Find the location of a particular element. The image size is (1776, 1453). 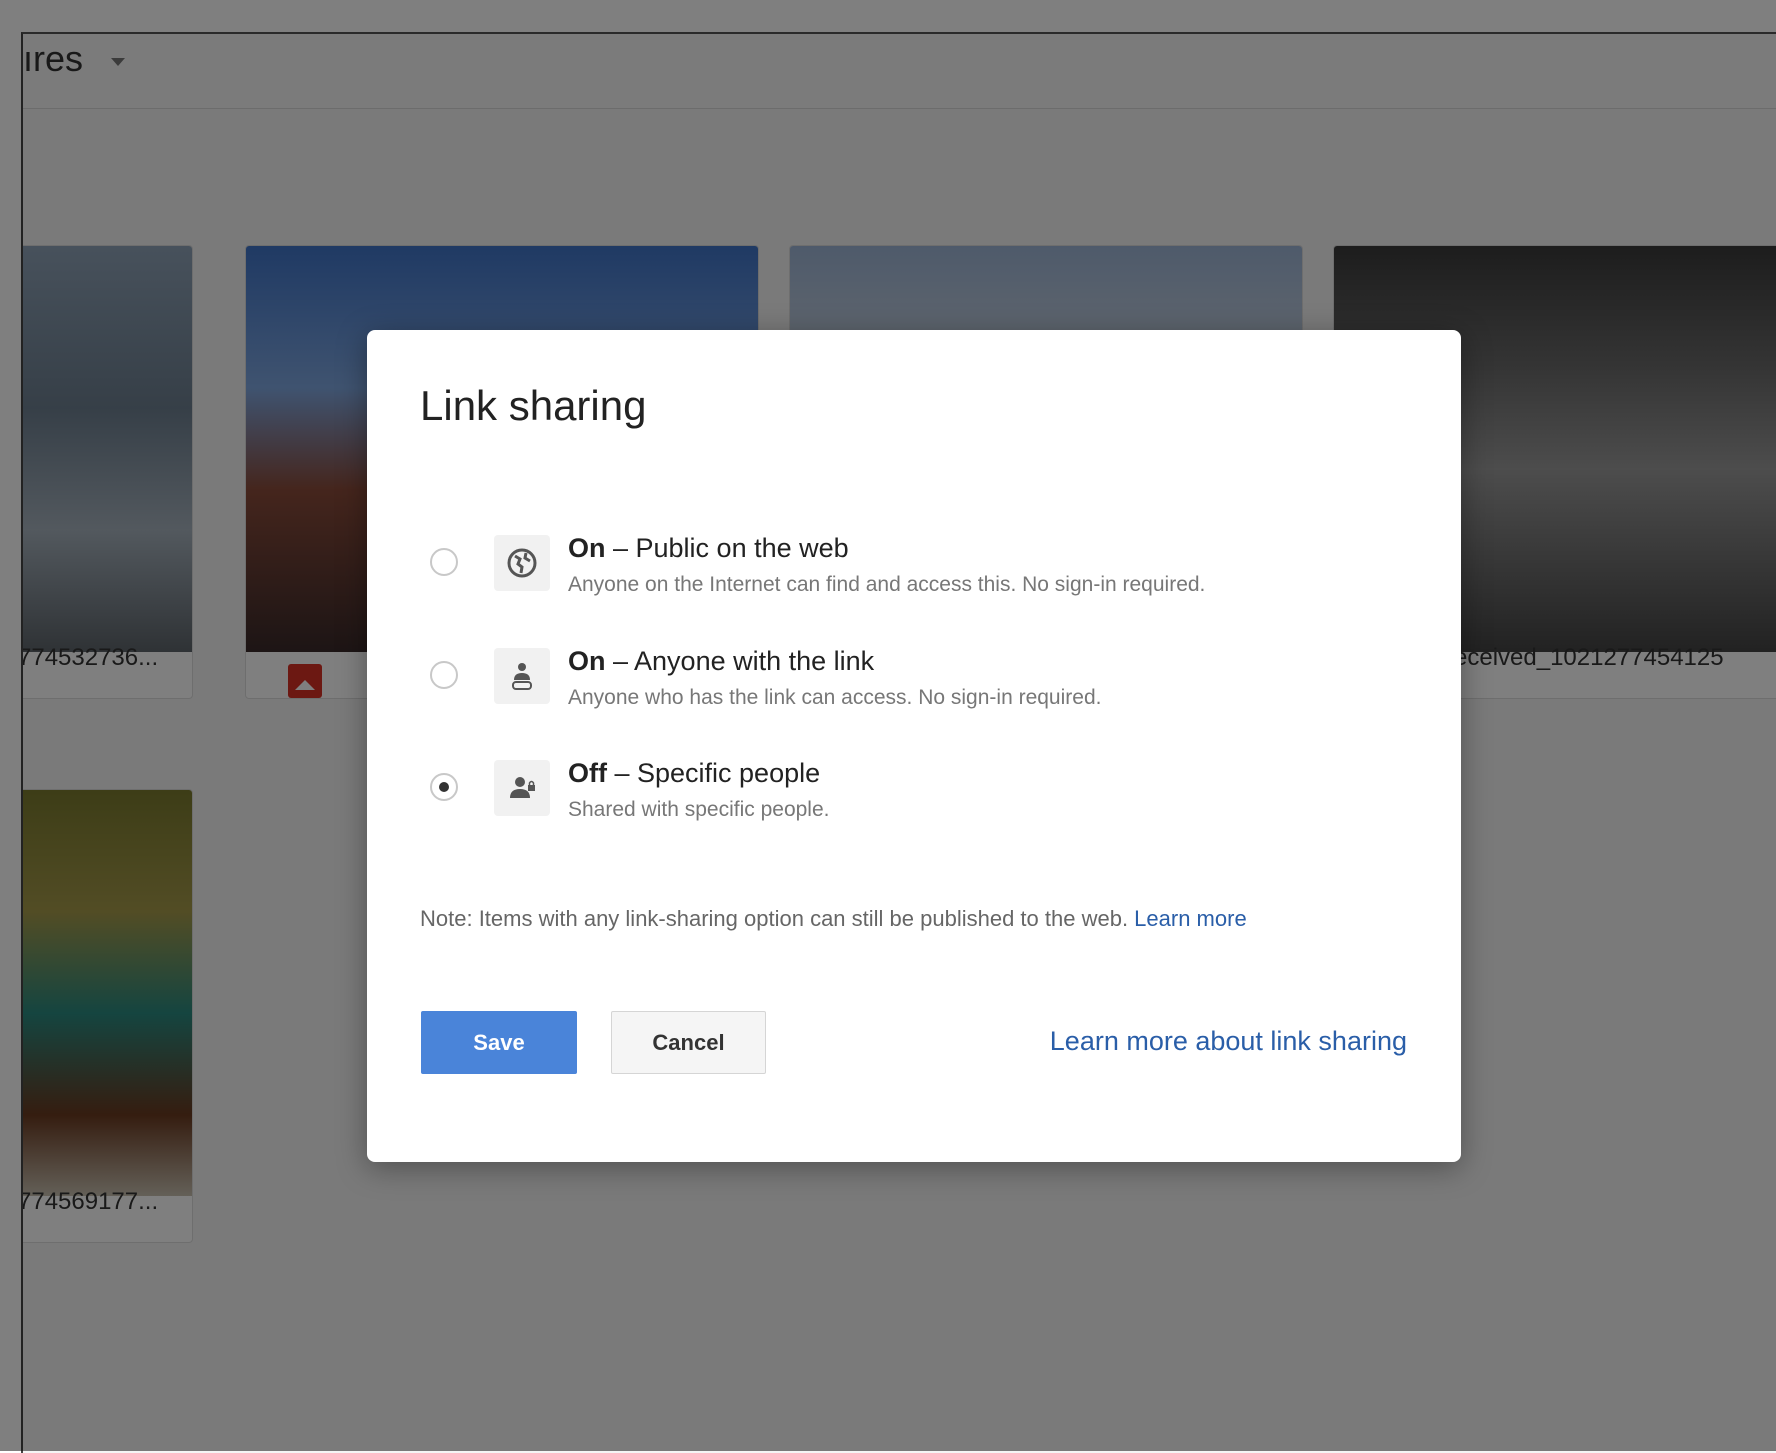

option-heading: Off – Specific people is located at coordinates (694, 773).